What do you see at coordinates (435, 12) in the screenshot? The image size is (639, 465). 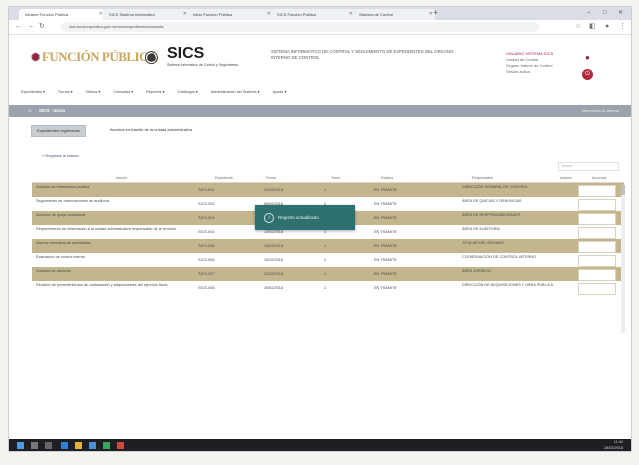 I see `new-tab-button: +` at bounding box center [435, 12].